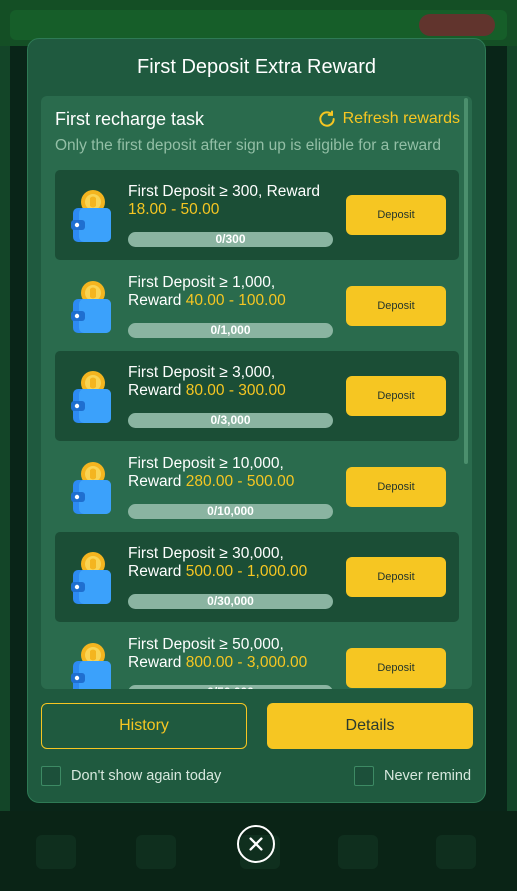 This screenshot has width=517, height=891. Describe the element at coordinates (370, 726) in the screenshot. I see `details-button: Details` at that location.